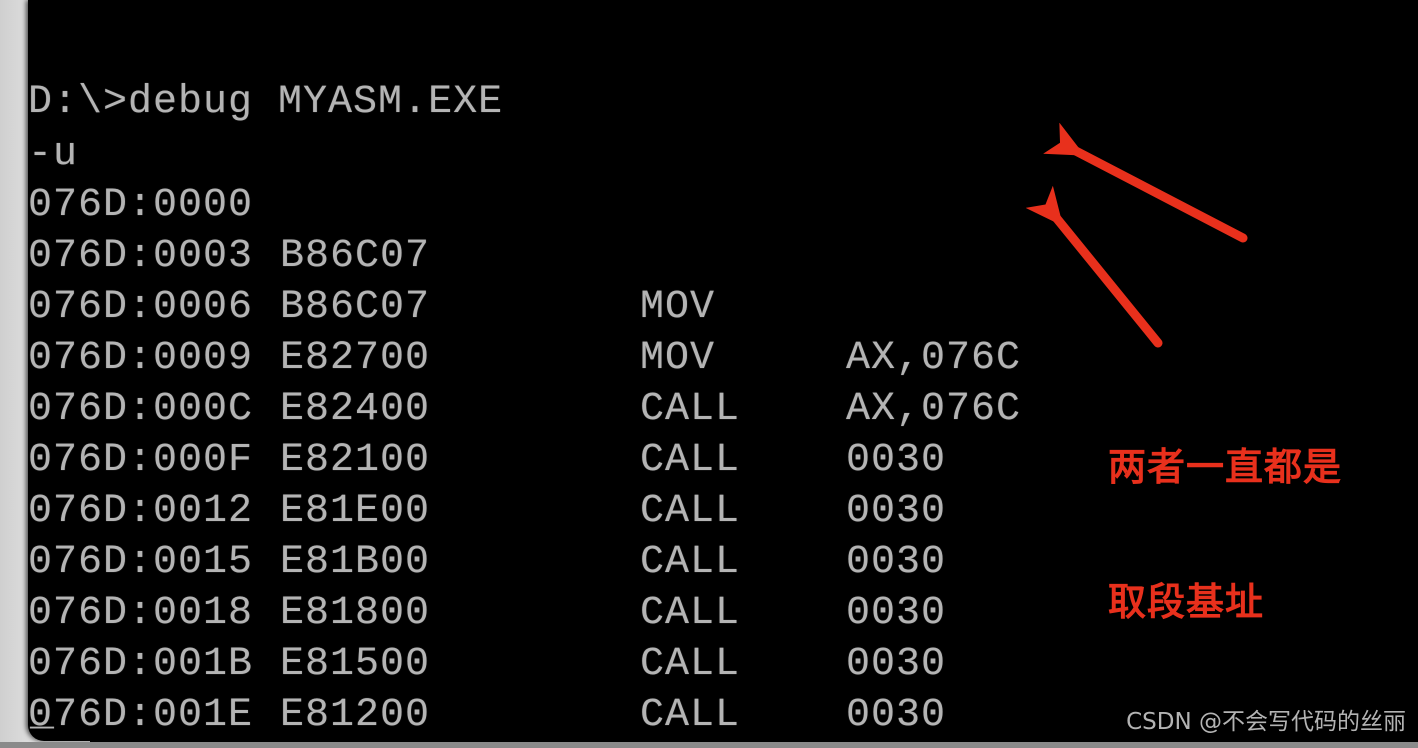  What do you see at coordinates (355, 664) in the screenshot?
I see `row-bytes: E81500` at bounding box center [355, 664].